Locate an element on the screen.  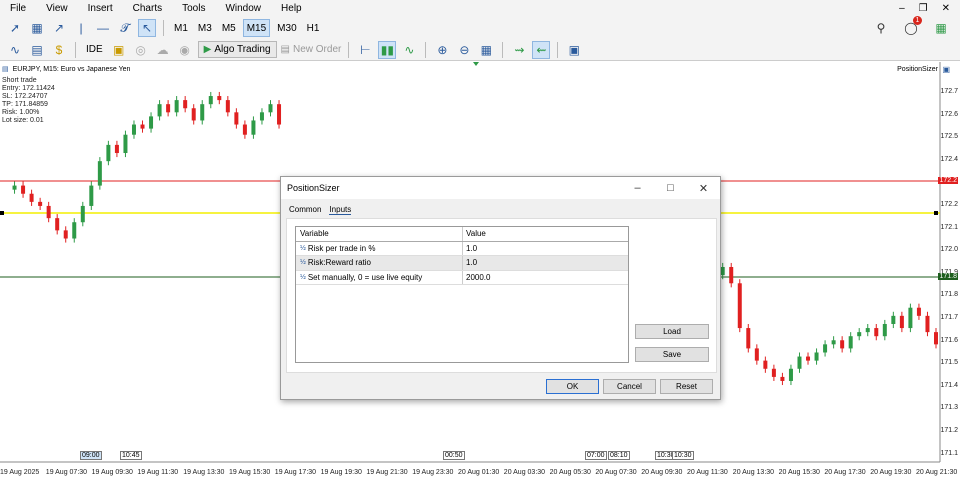
table-row: ½ Risk per trade in % 1.0 is located at coordinates (462, 248).